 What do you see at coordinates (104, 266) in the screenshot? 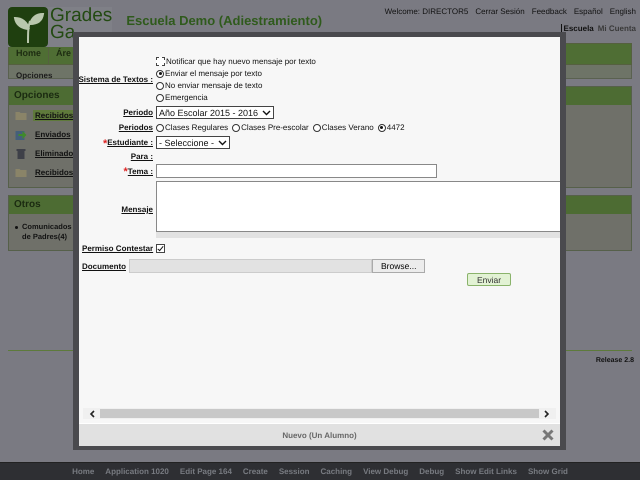
I see `field-label: Documento` at bounding box center [104, 266].